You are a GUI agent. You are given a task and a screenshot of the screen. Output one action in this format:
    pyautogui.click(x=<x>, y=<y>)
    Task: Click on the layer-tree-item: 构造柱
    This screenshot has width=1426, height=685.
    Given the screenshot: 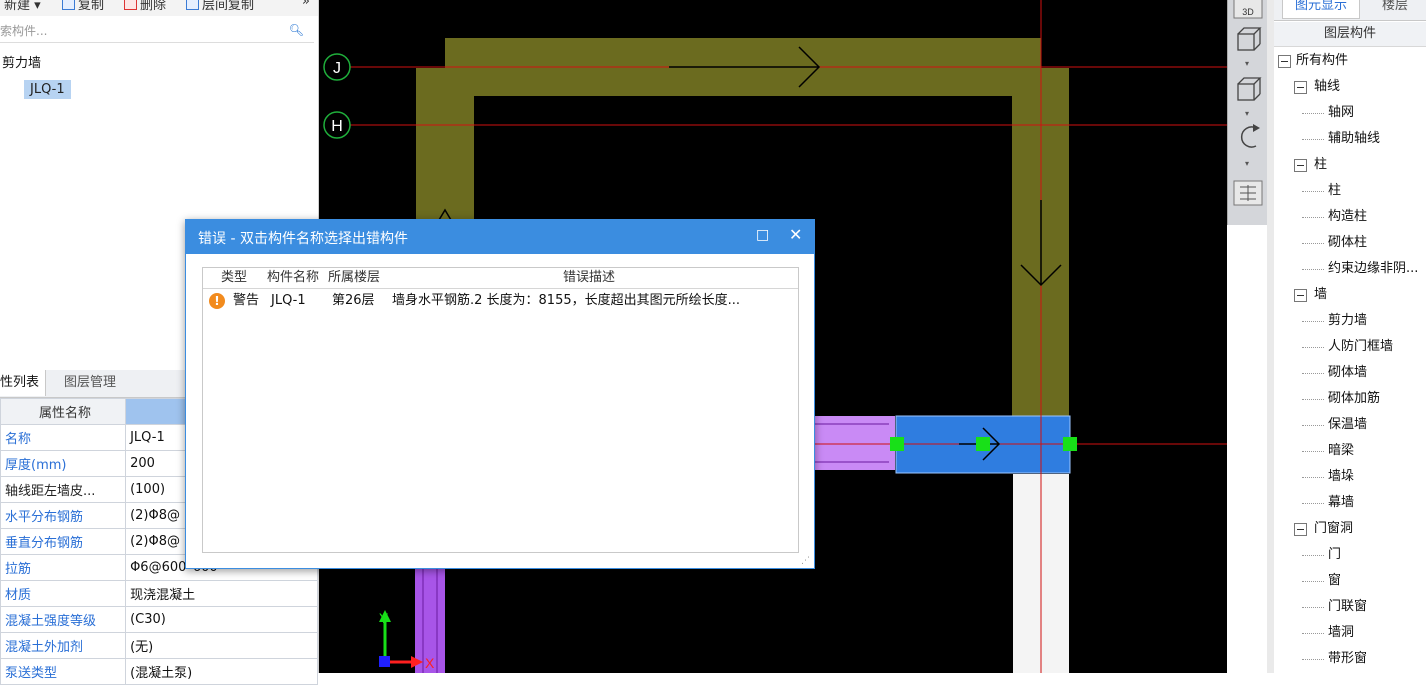 What is the action you would take?
    pyautogui.click(x=1350, y=217)
    